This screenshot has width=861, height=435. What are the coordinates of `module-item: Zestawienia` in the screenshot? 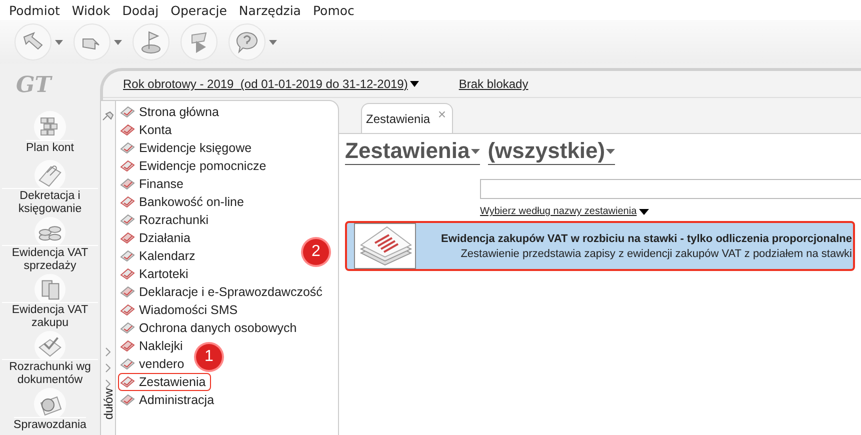 It's located at (164, 382).